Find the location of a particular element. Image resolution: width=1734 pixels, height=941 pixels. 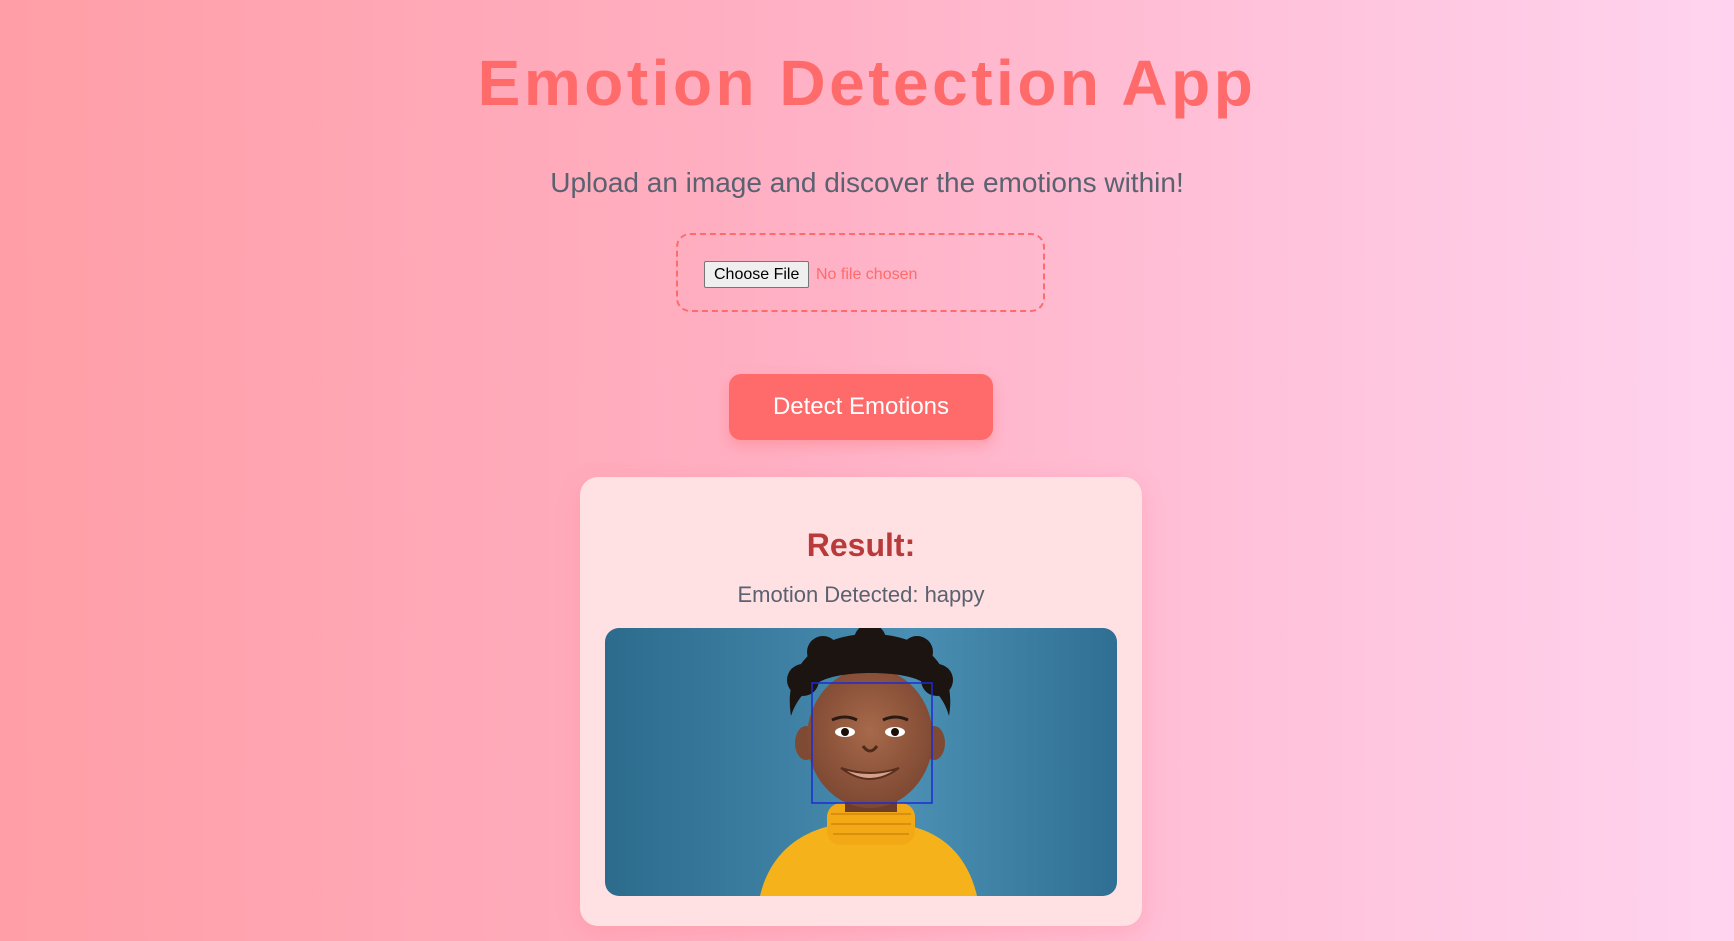

upload-dropzone: Choose File No file chosen is located at coordinates (860, 272).